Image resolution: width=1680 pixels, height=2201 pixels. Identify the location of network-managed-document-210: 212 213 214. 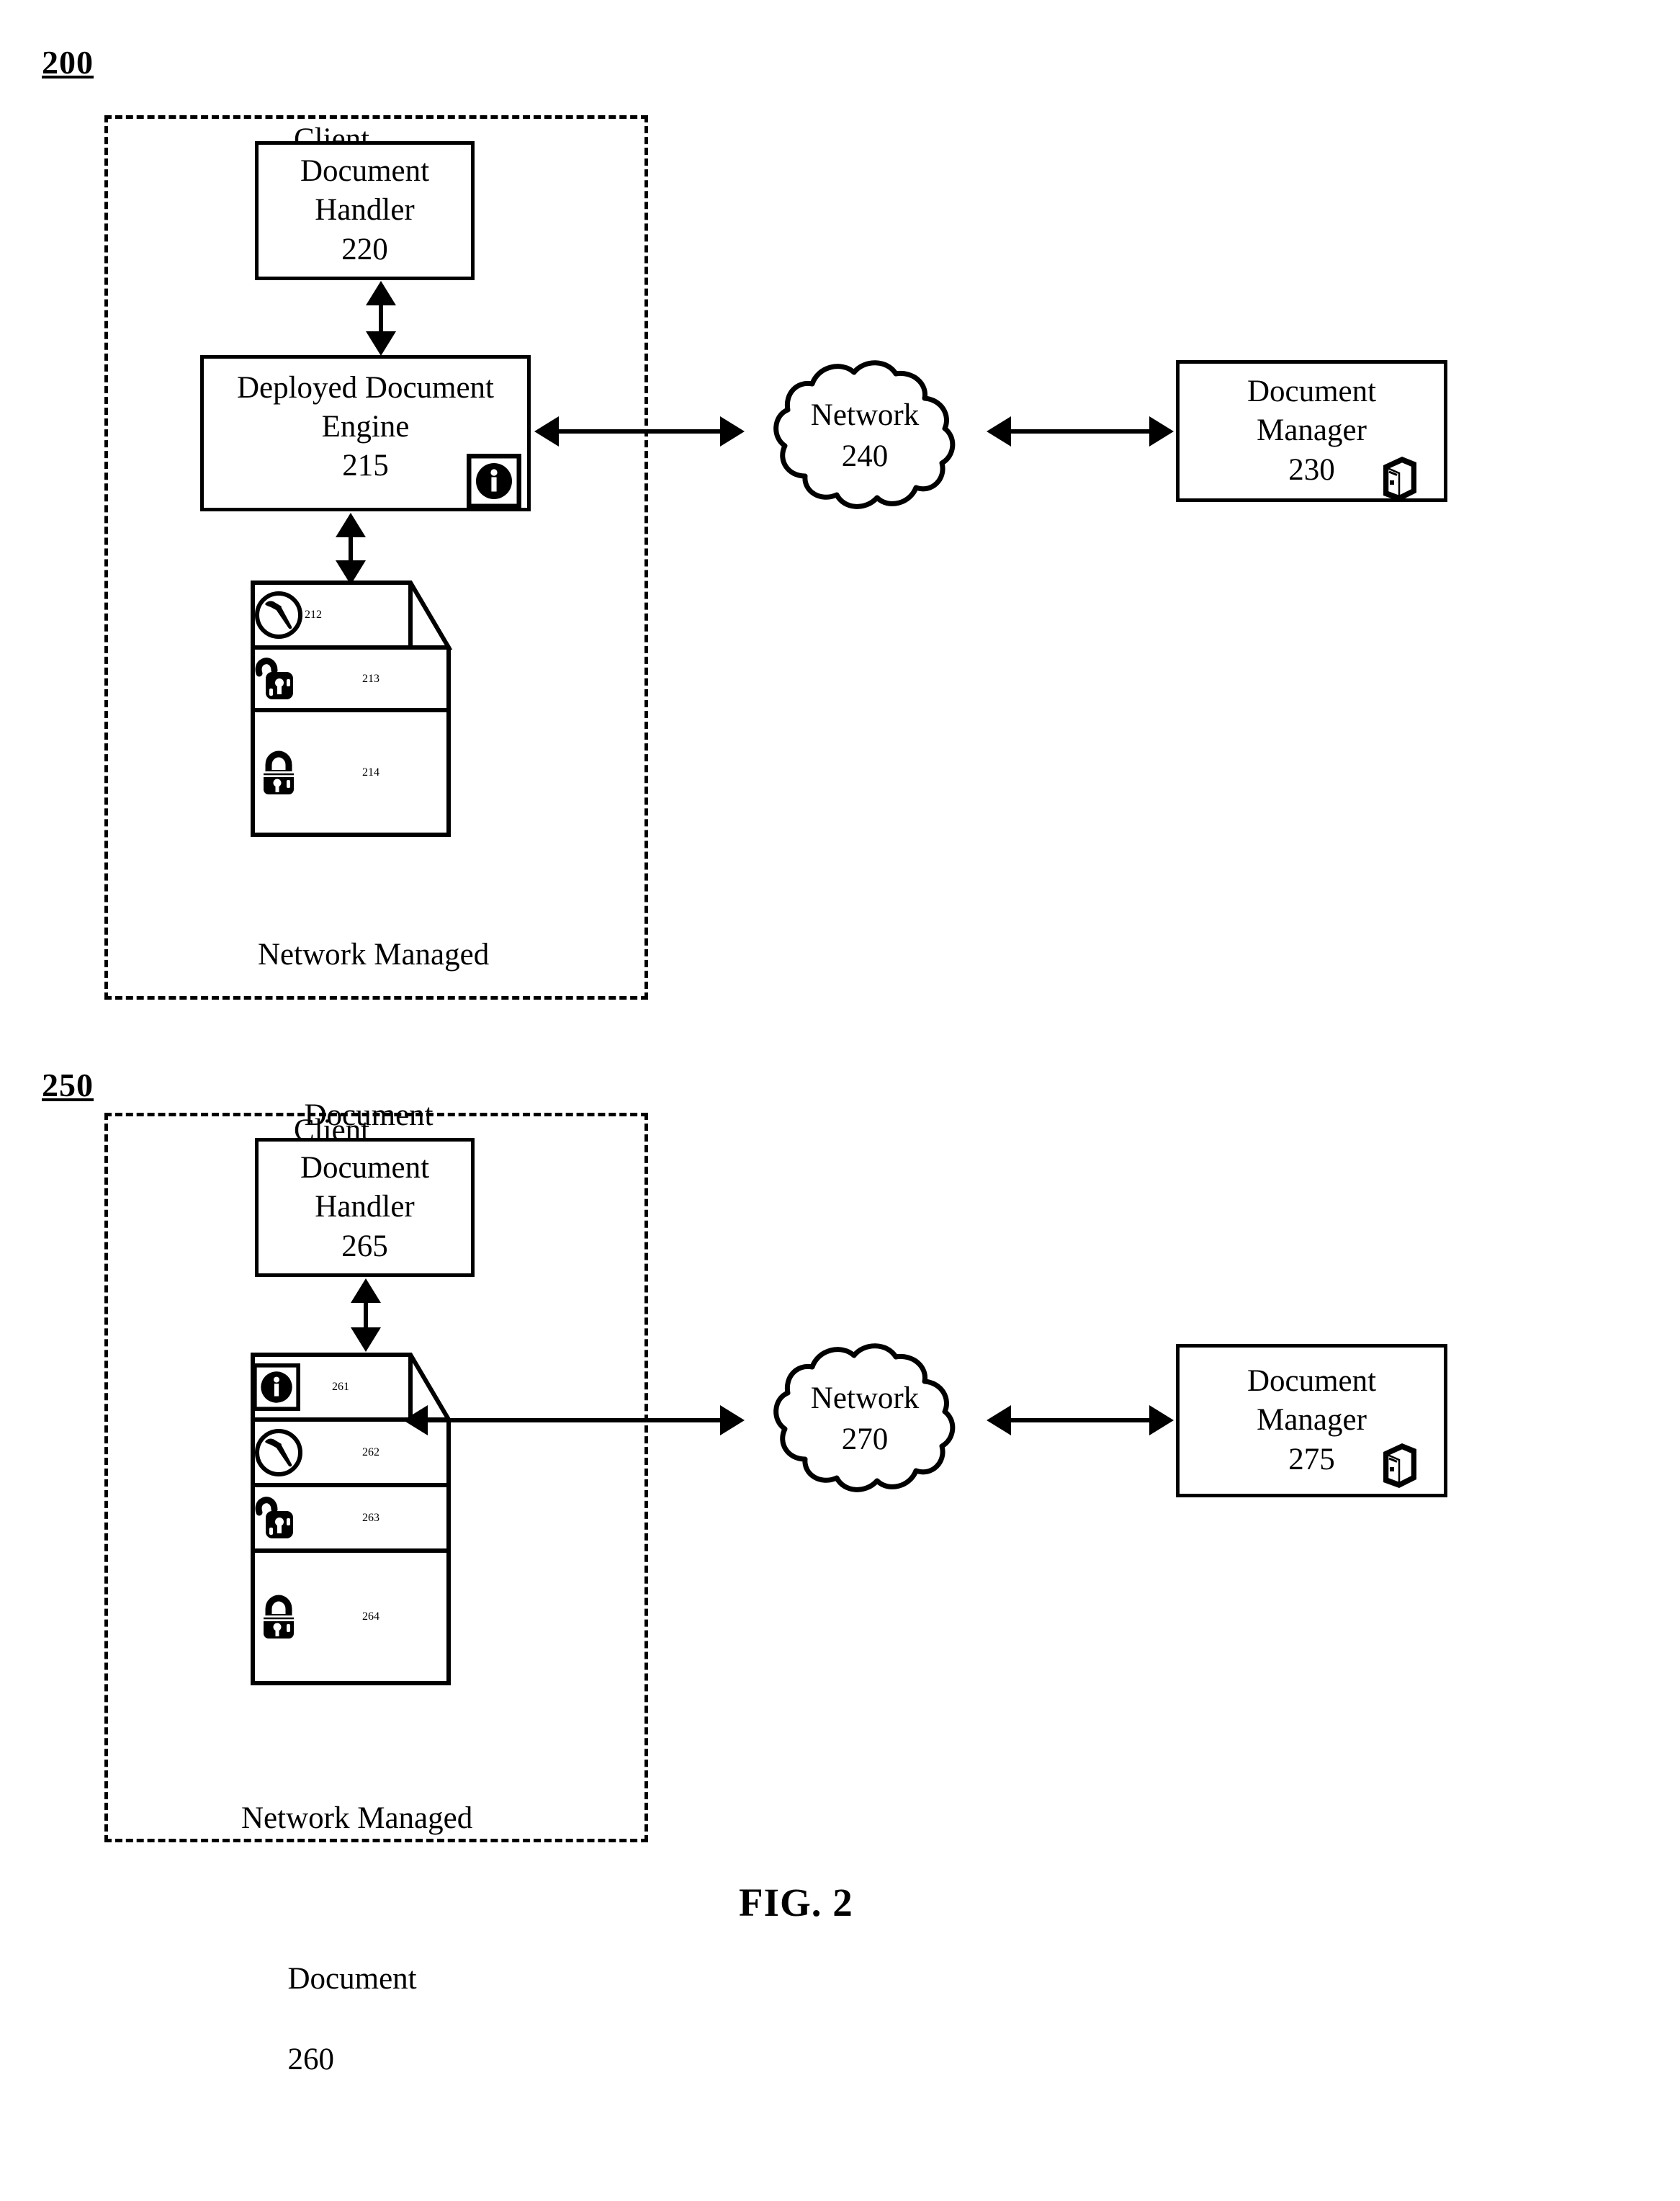
(366, 708).